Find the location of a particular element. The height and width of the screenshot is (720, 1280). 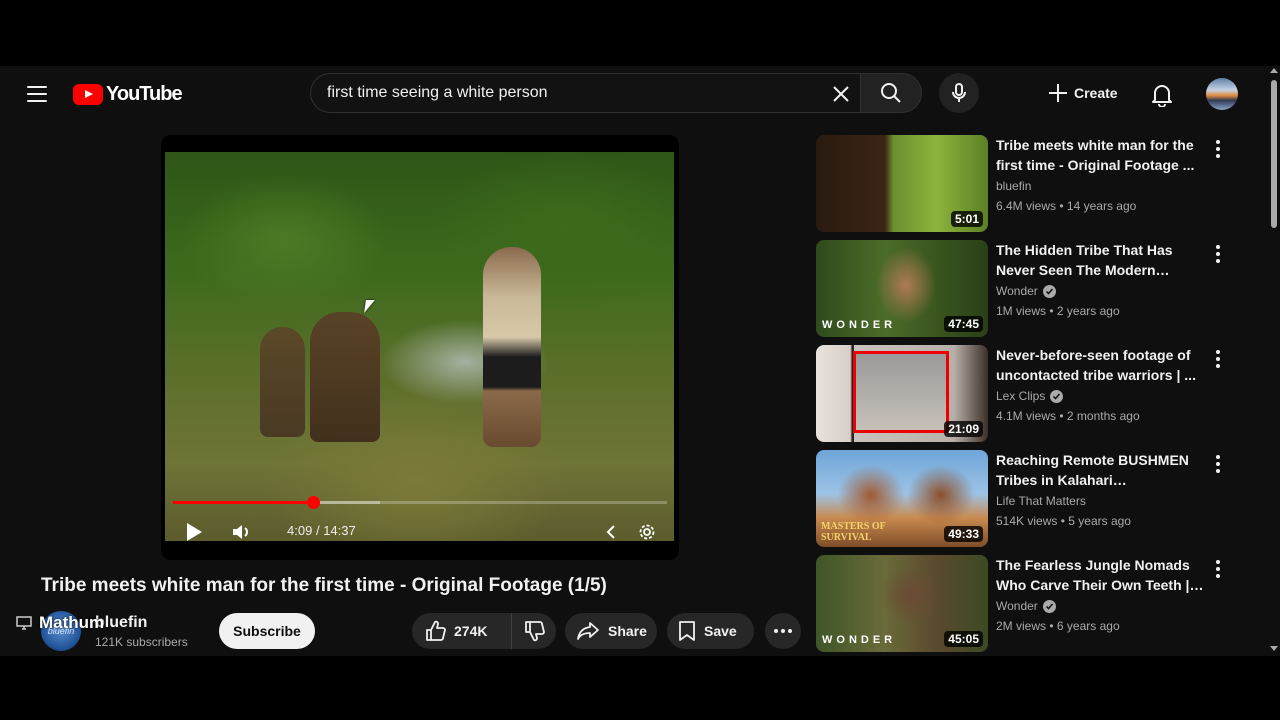

more-actions-button is located at coordinates (783, 631).